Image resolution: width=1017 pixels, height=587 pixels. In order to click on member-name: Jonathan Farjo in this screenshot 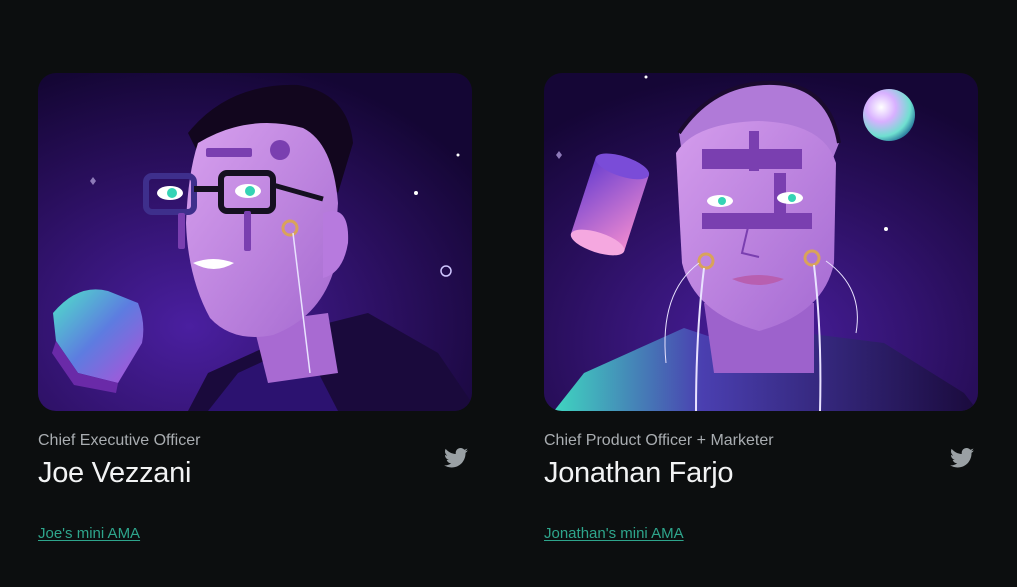, I will do `click(639, 473)`.